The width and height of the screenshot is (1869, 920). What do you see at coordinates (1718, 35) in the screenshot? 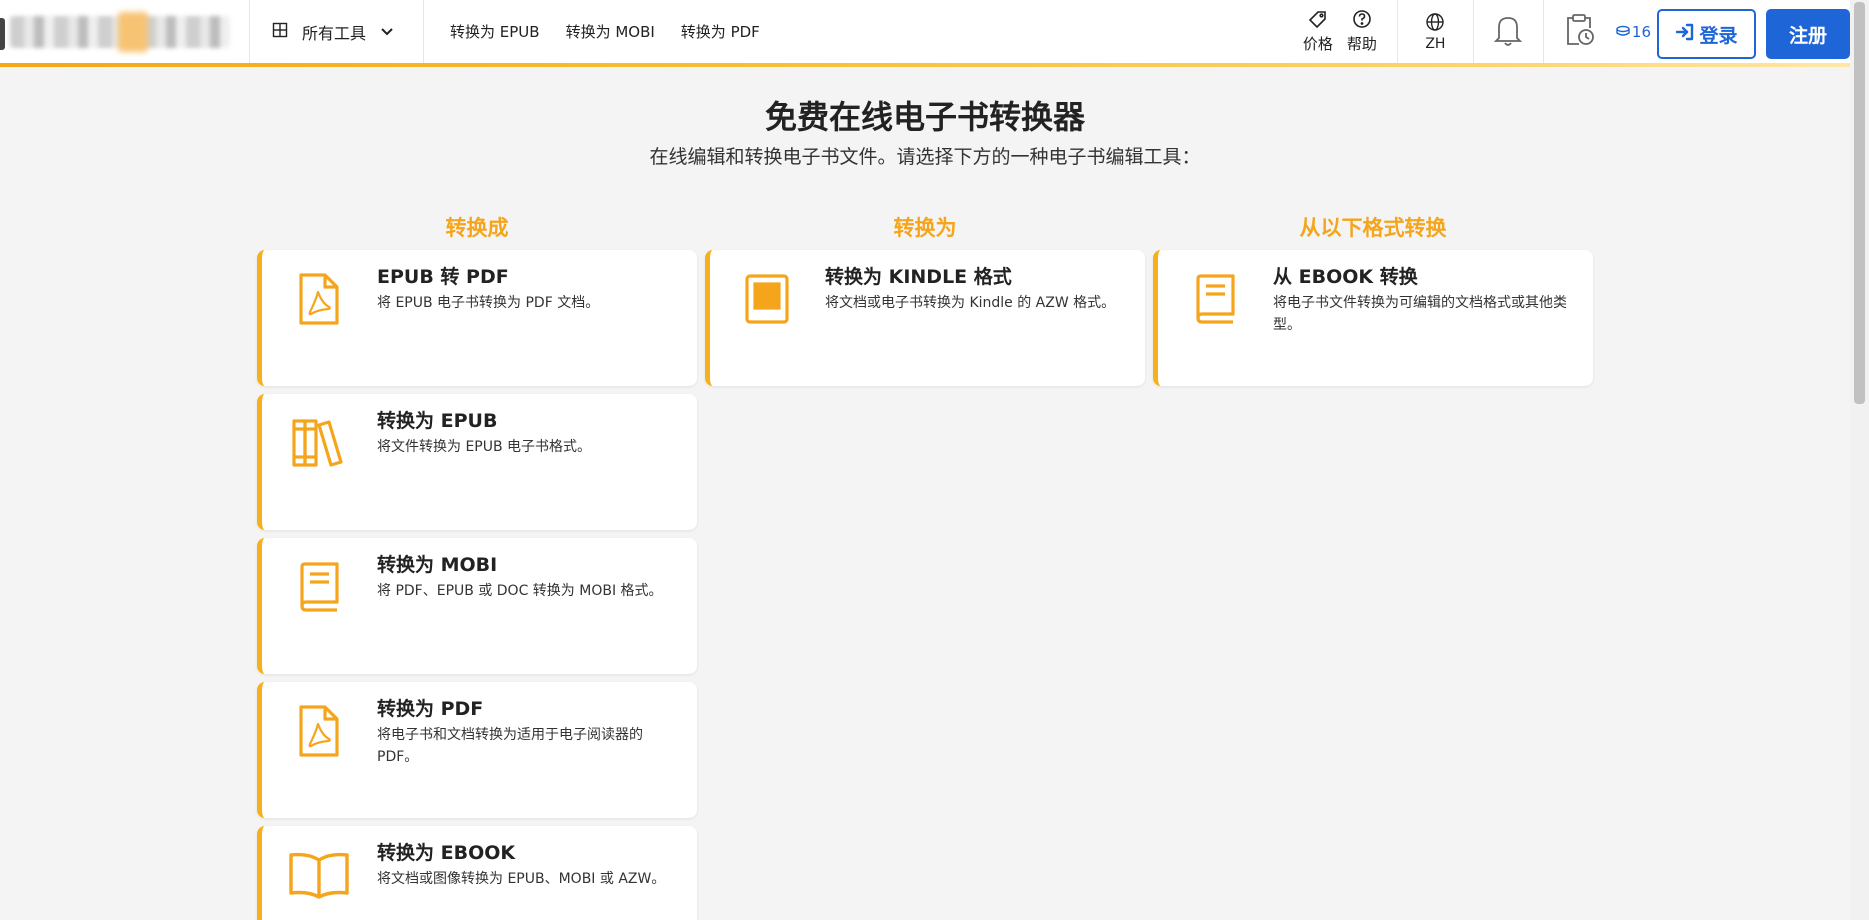
I see `login-label: 登录` at bounding box center [1718, 35].